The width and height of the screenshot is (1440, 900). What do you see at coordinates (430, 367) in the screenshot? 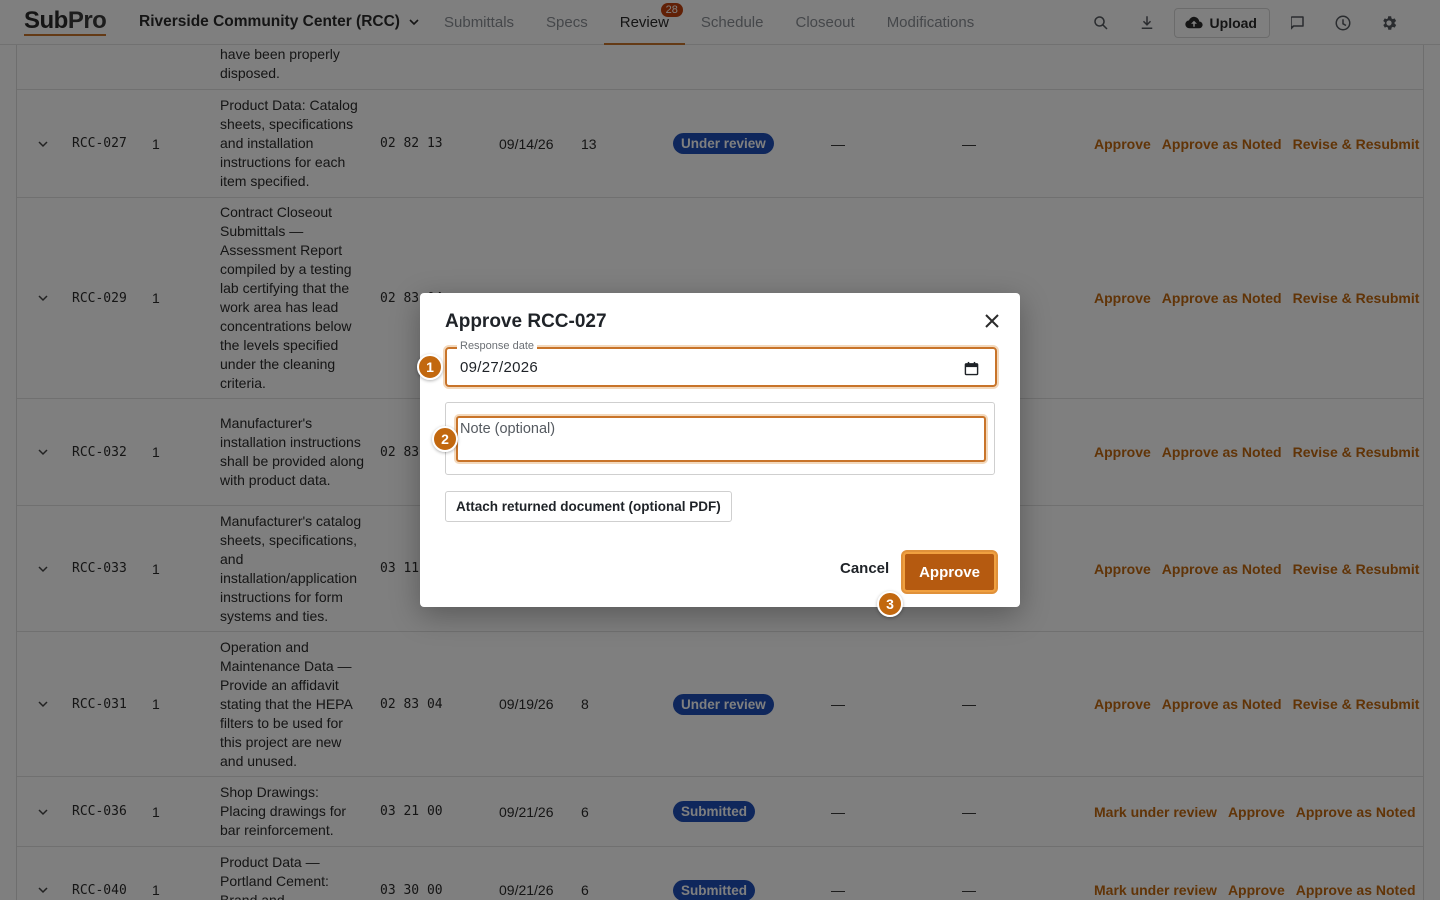
I see `step-marker-1: 1` at bounding box center [430, 367].